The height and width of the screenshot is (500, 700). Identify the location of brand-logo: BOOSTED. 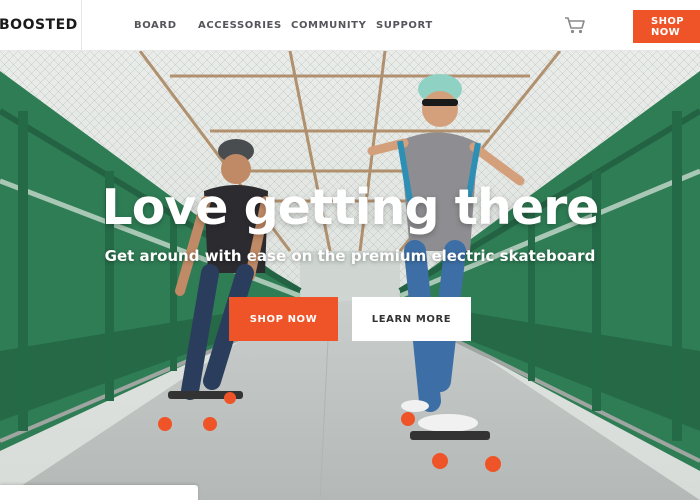
(39, 25).